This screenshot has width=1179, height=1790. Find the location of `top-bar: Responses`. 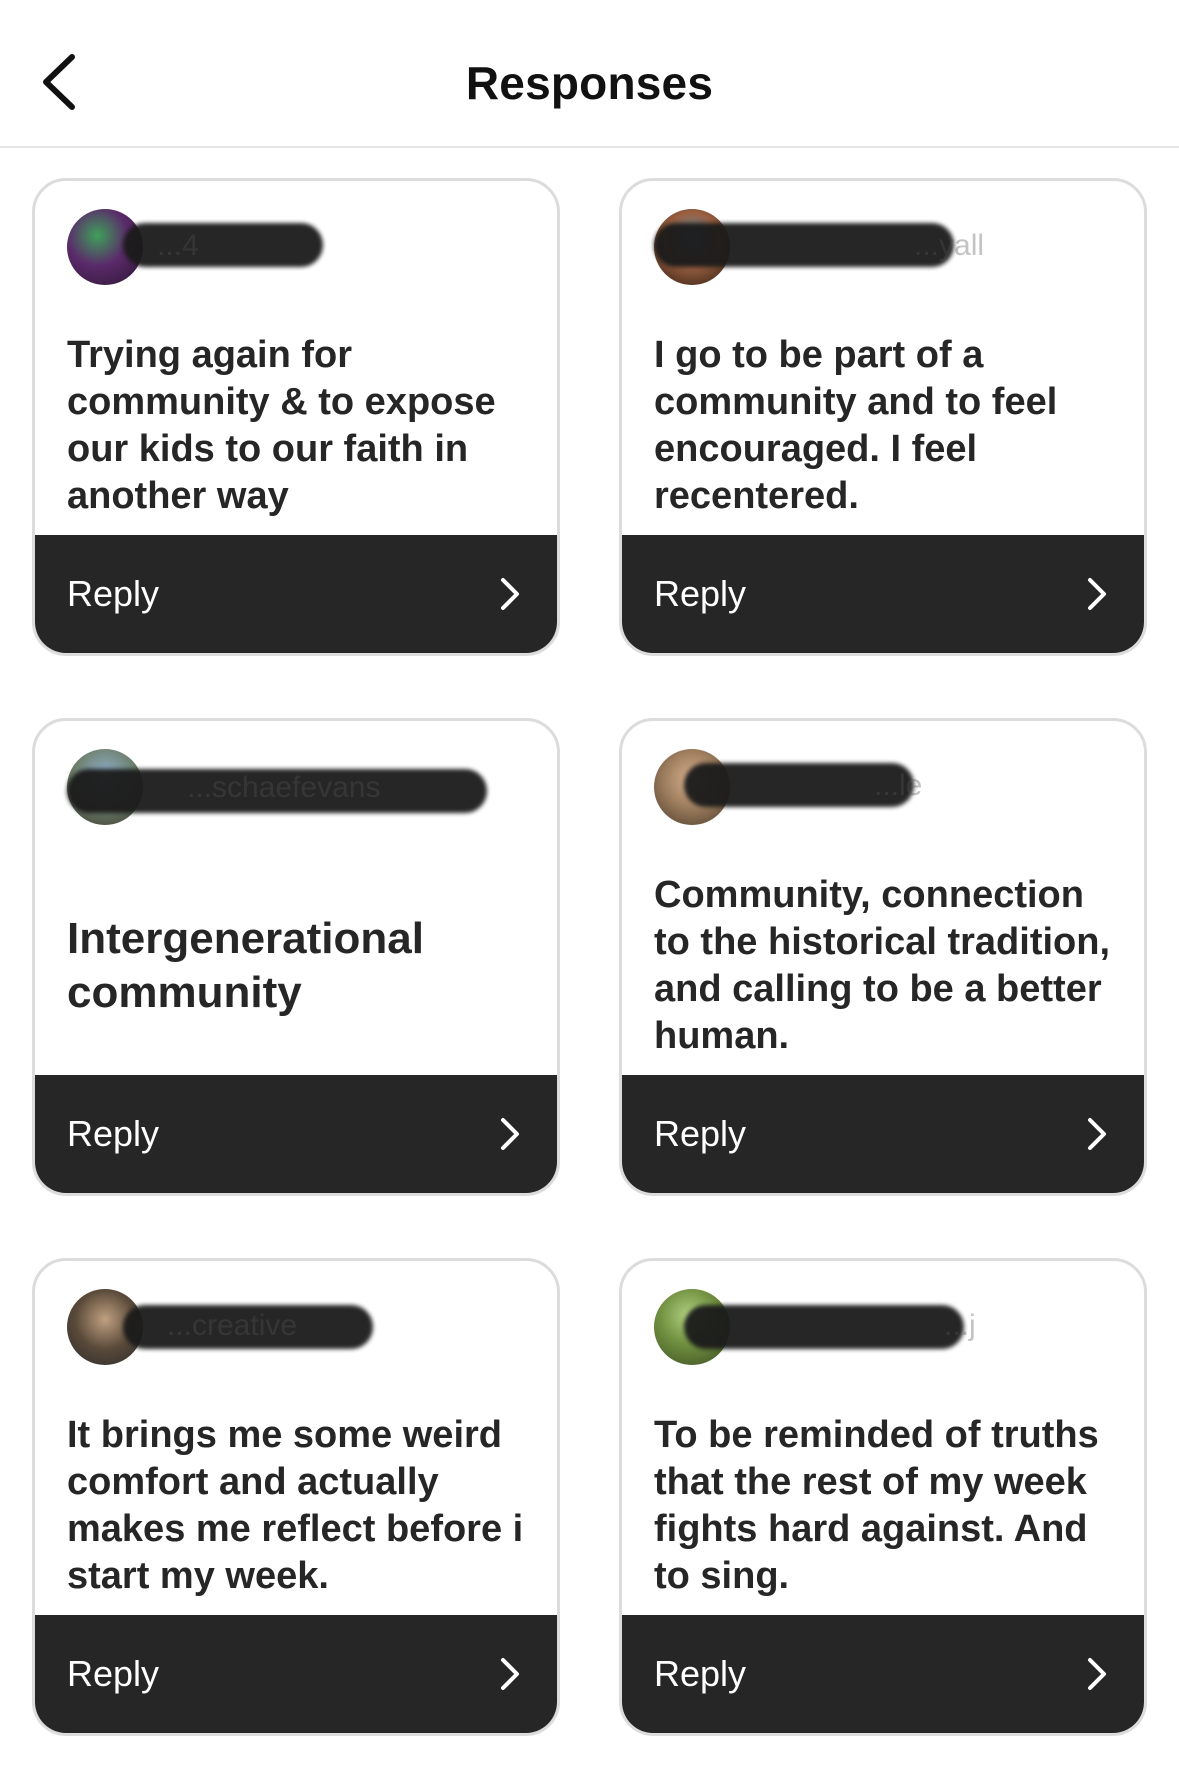

top-bar: Responses is located at coordinates (589, 74).